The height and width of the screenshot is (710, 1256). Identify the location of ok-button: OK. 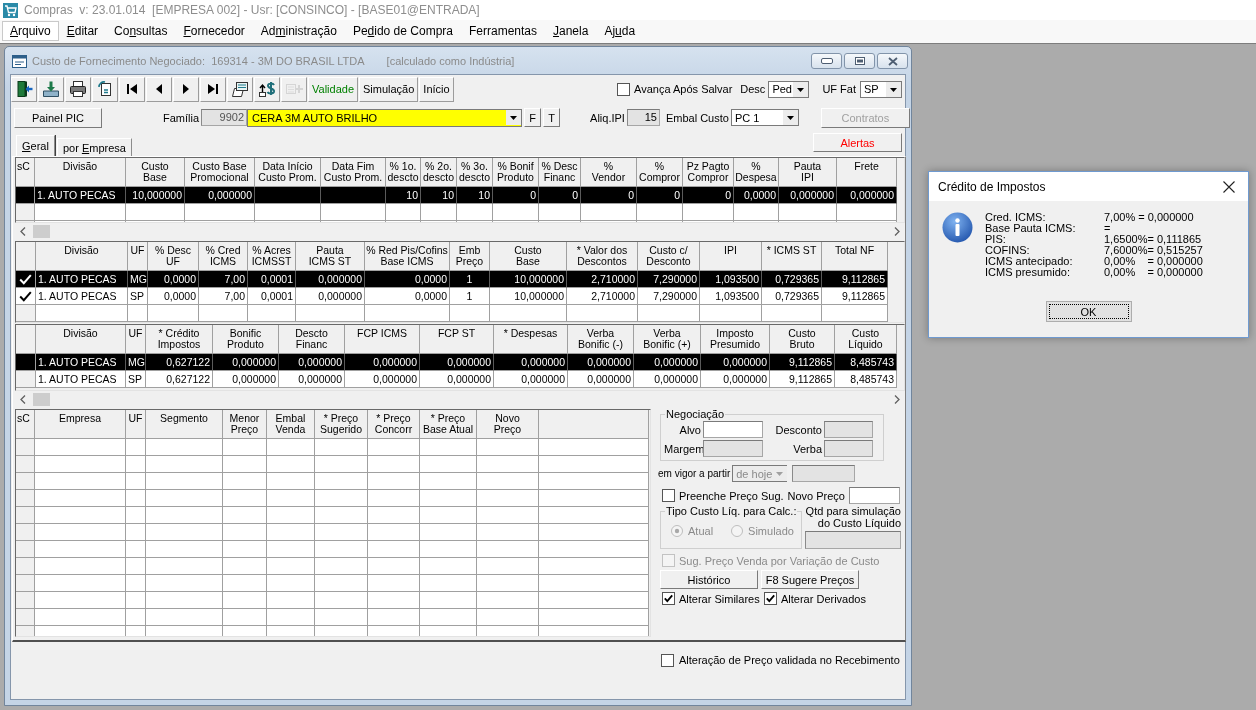
(1088, 311).